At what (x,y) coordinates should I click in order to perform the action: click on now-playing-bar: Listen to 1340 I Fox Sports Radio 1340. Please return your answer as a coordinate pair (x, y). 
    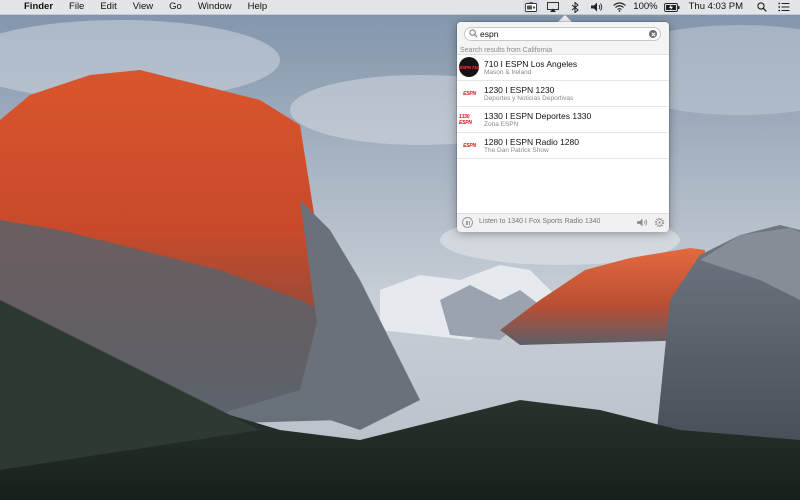
    Looking at the image, I should click on (563, 222).